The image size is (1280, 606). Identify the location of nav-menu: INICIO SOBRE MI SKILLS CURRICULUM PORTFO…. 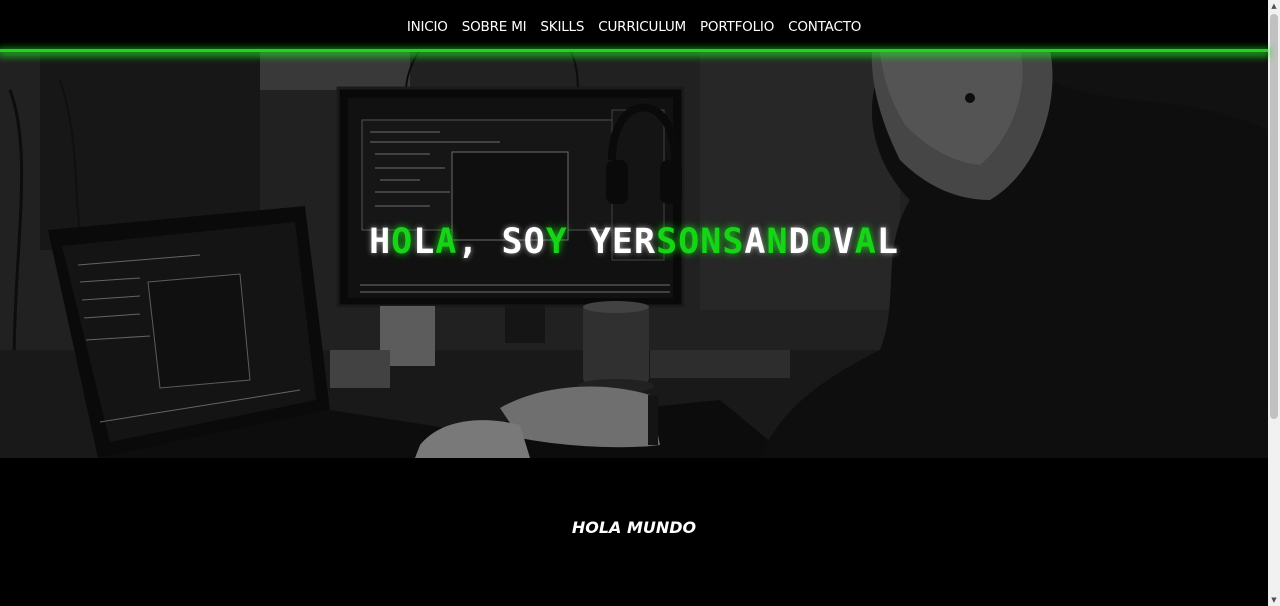
(634, 25).